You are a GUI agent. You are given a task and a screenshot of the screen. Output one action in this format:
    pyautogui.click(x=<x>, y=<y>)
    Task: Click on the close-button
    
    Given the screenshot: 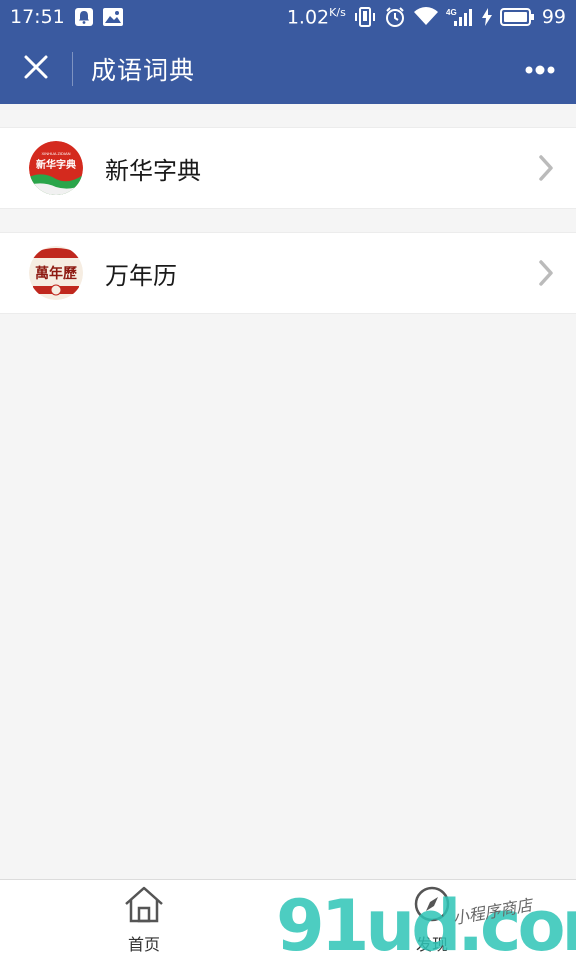 What is the action you would take?
    pyautogui.click(x=36, y=69)
    